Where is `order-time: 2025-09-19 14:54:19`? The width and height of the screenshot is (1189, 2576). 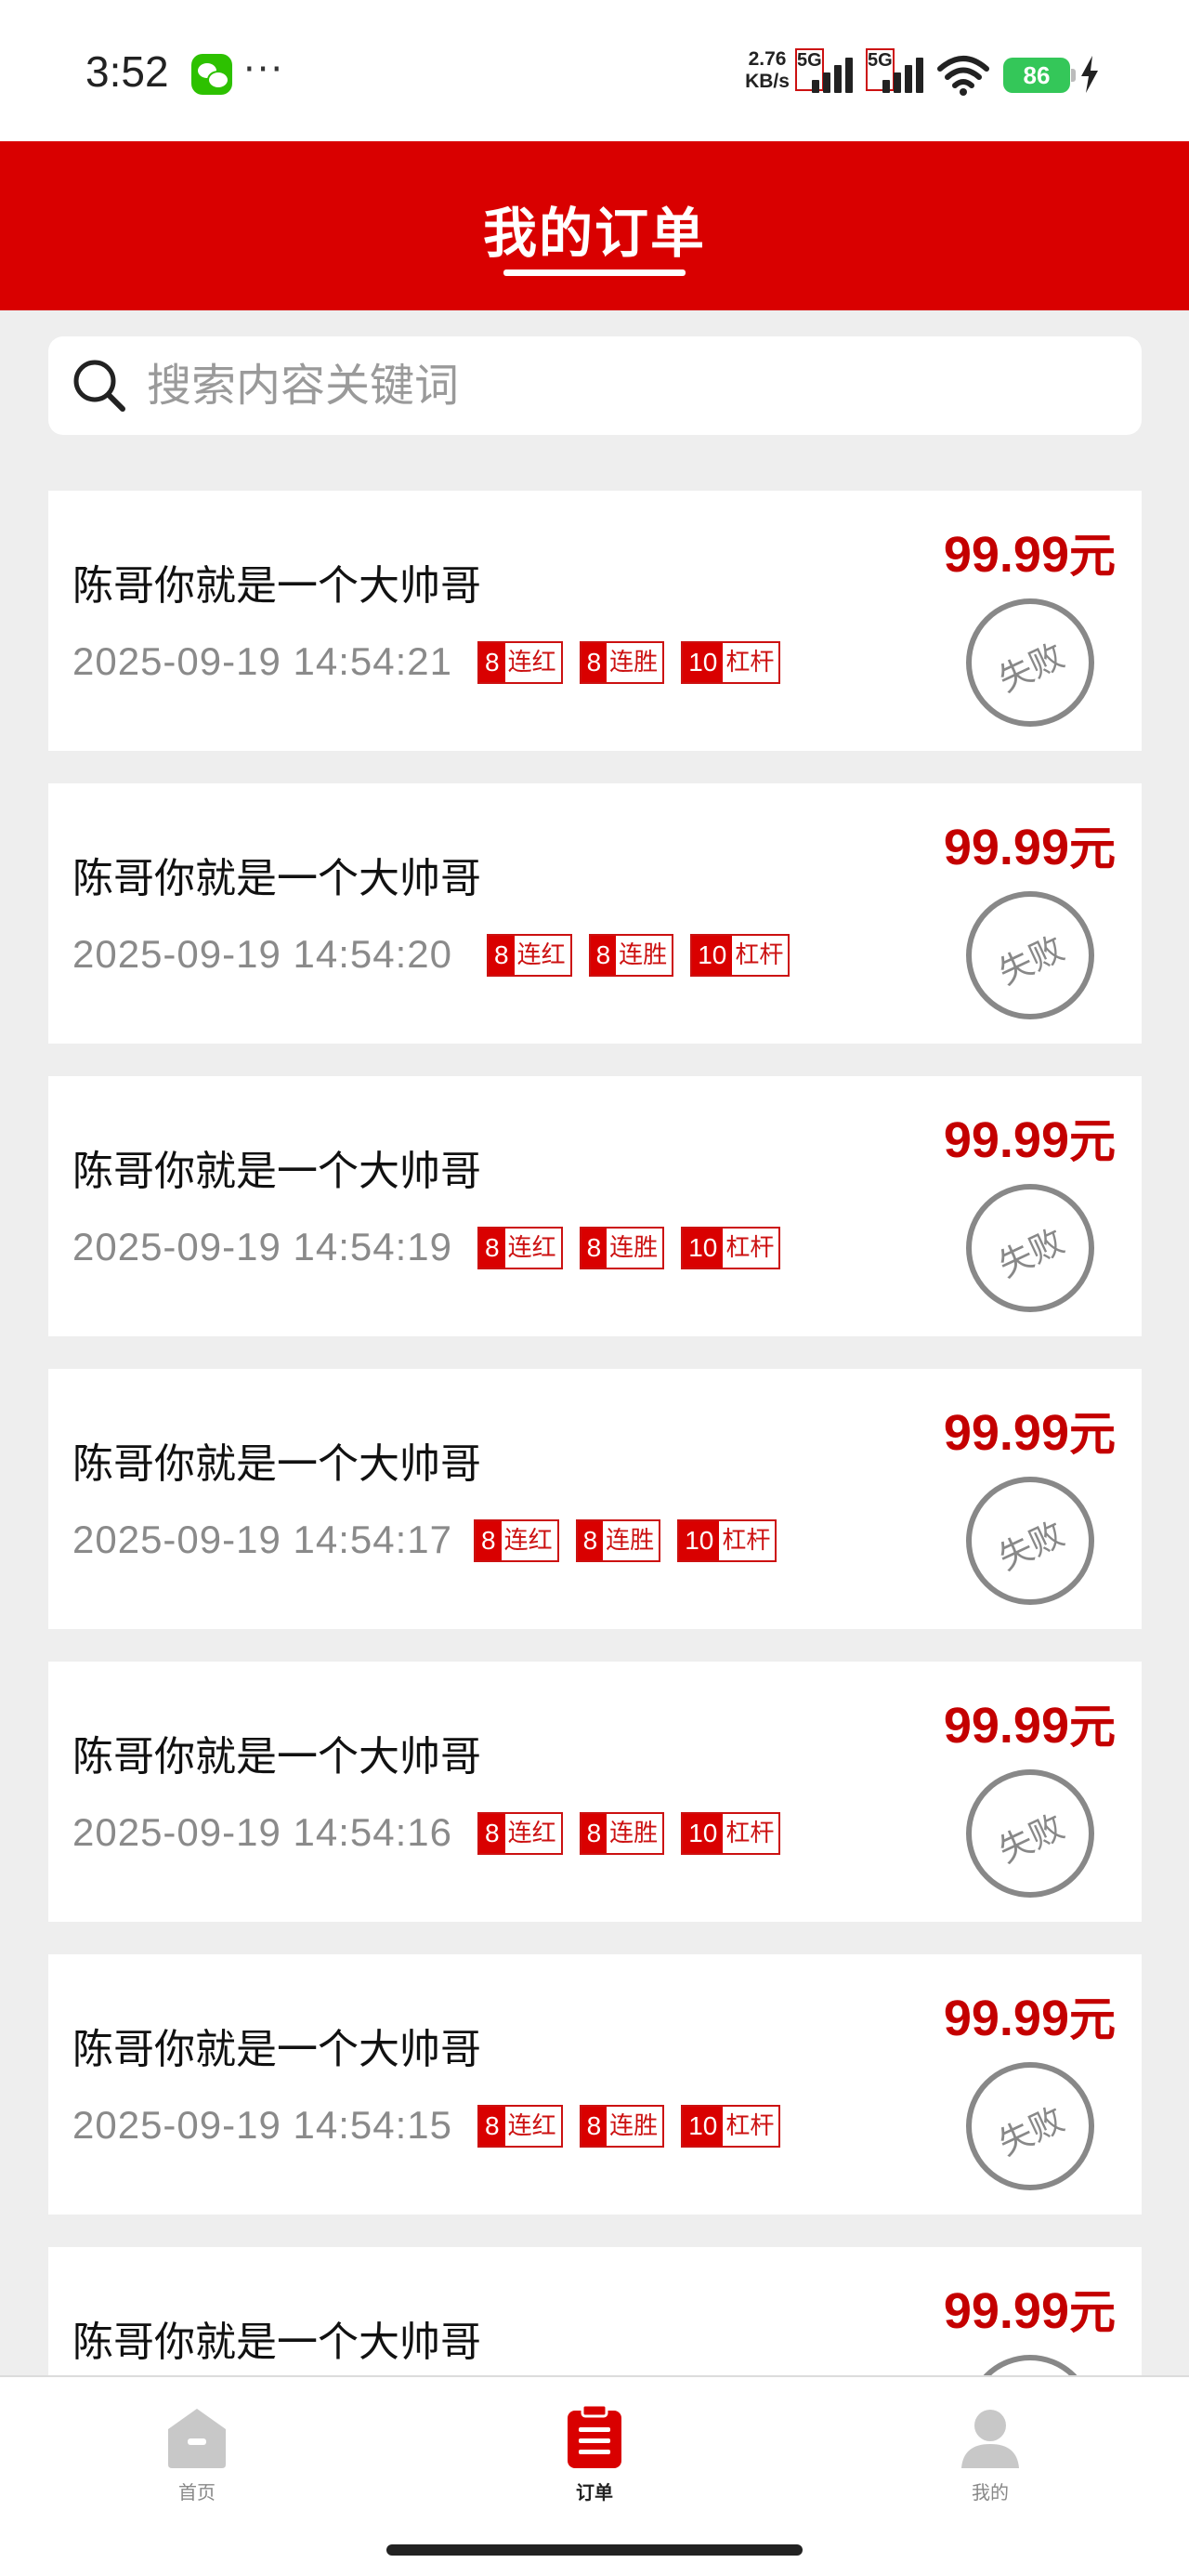 order-time: 2025-09-19 14:54:19 is located at coordinates (262, 1246).